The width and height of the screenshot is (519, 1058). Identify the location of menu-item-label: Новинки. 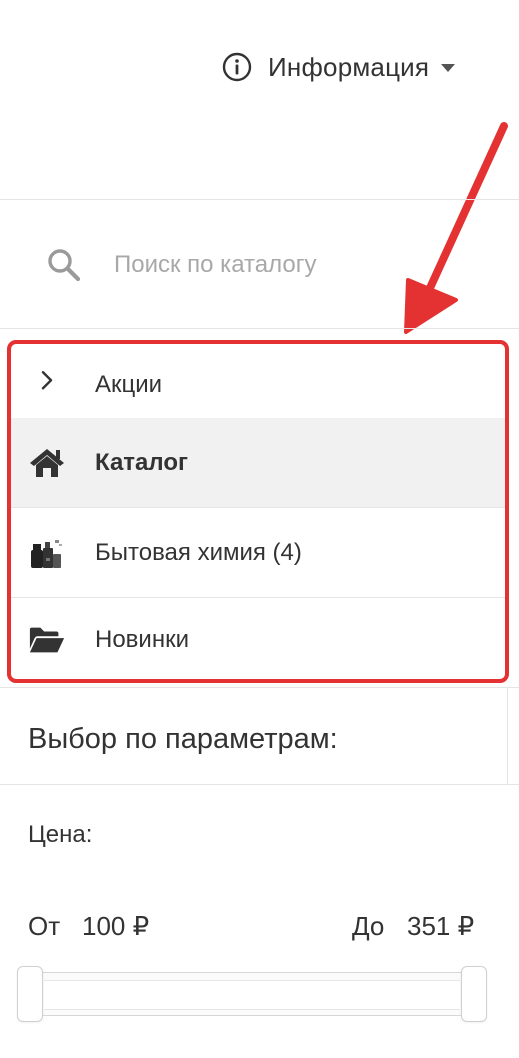
(142, 639).